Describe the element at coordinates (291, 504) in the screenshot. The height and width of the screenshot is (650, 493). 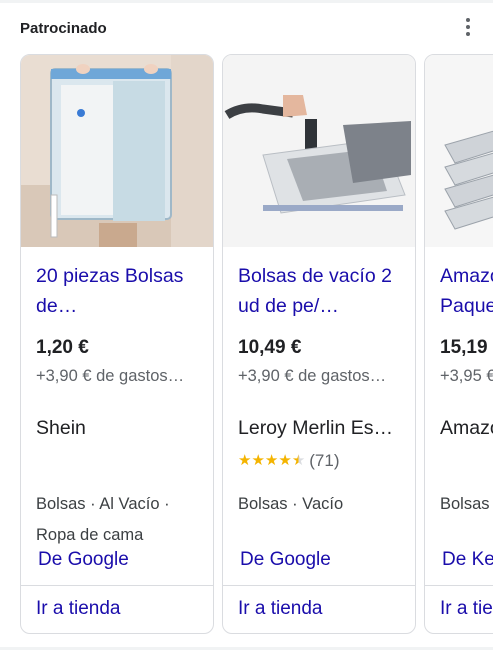
I see `product-categories: Bolsas · Vacío` at that location.